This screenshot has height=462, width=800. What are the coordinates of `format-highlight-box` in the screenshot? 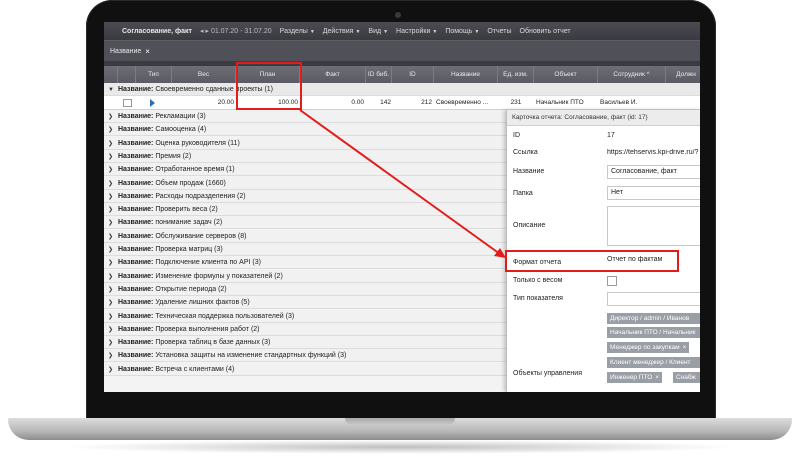 It's located at (592, 261).